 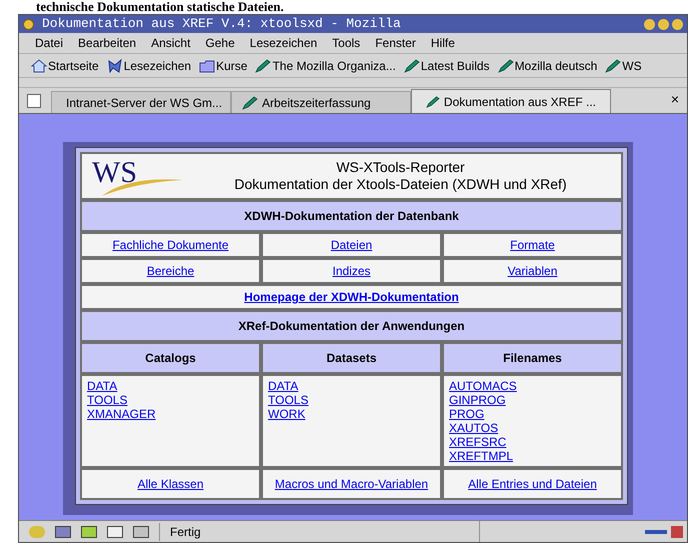 I want to click on link: XREFSRC, so click(x=477, y=442).